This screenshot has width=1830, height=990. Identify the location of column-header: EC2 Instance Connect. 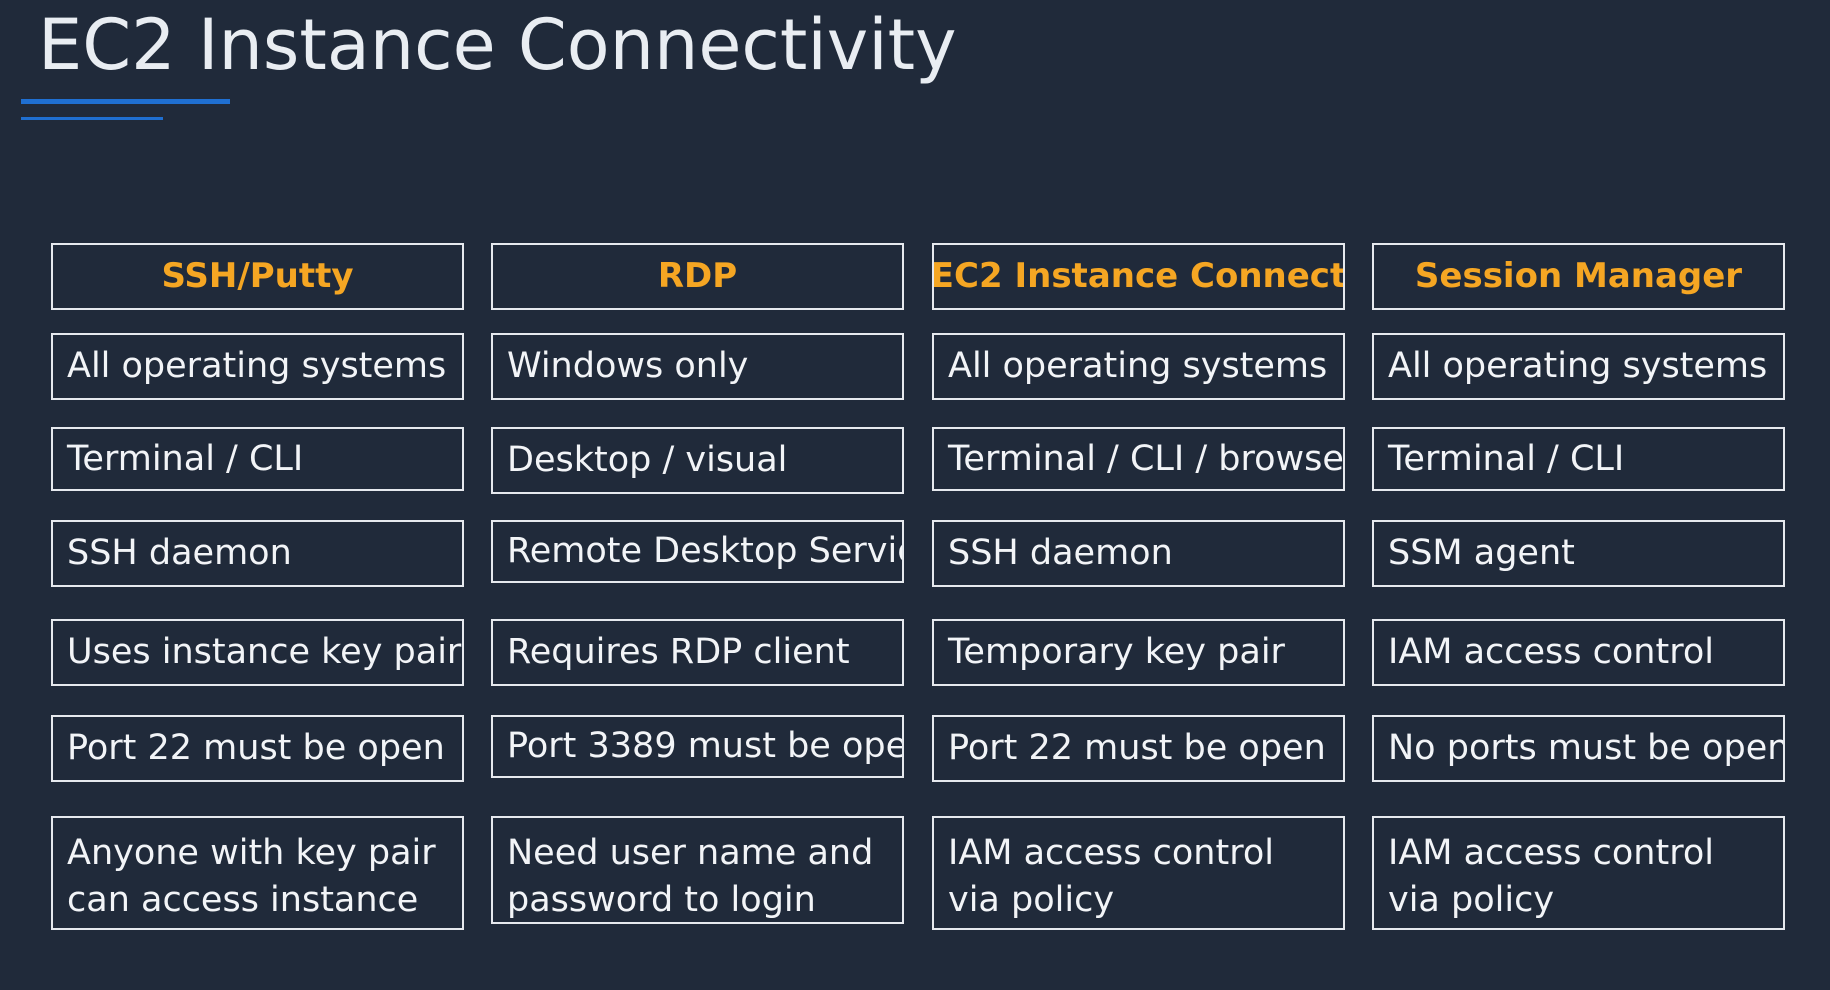
(1138, 276).